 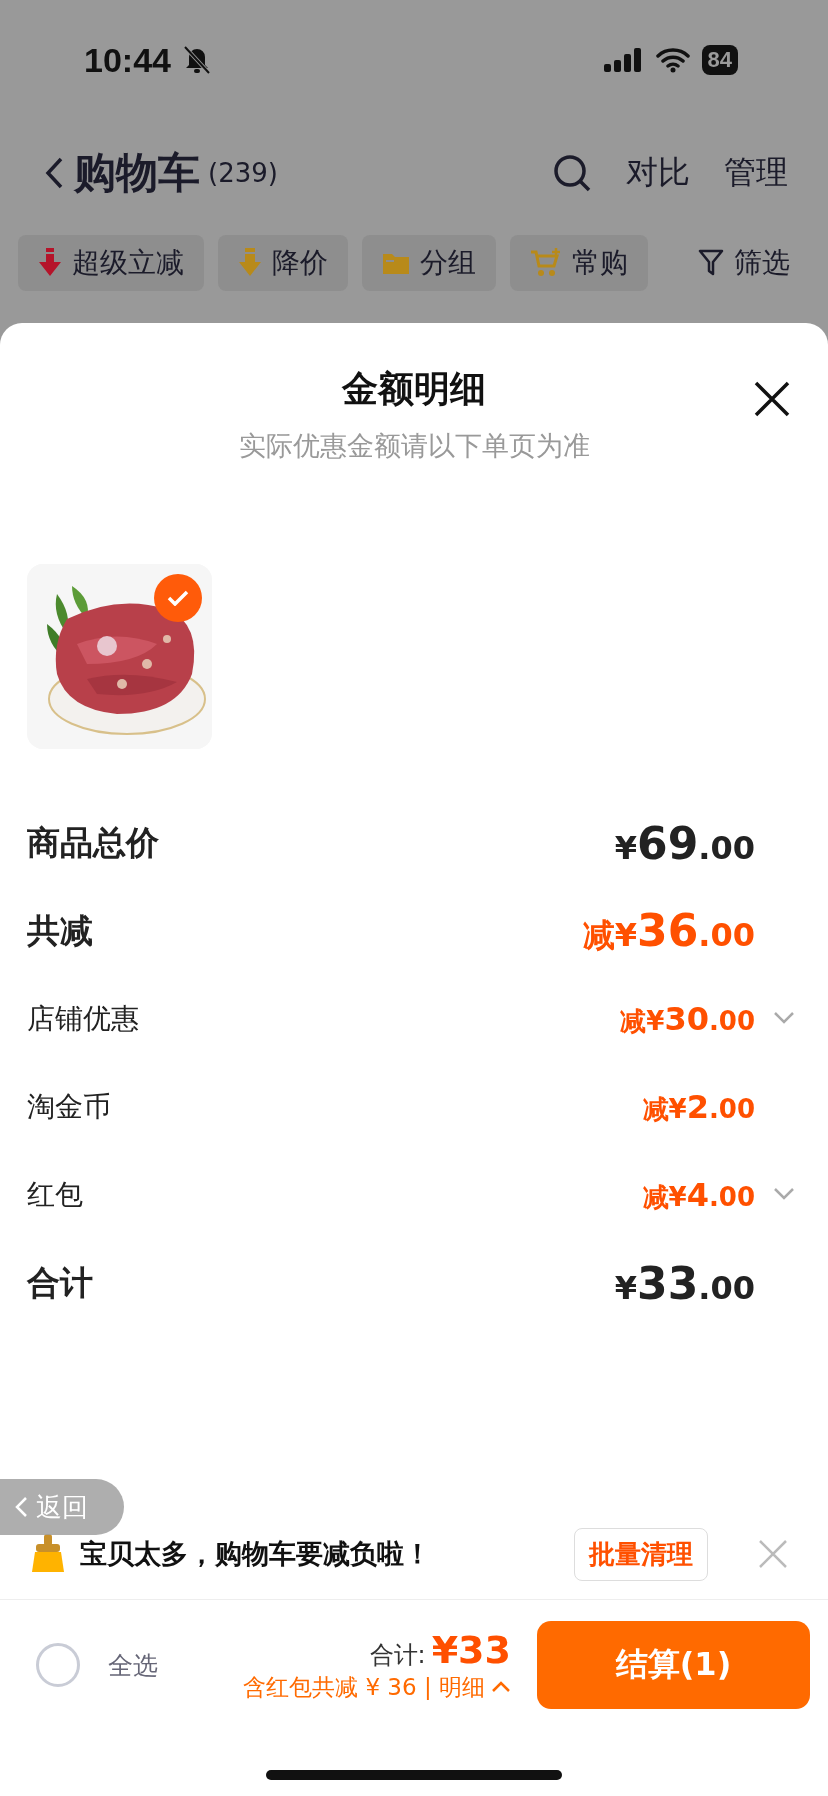 I want to click on filter-icon, so click(x=711, y=263).